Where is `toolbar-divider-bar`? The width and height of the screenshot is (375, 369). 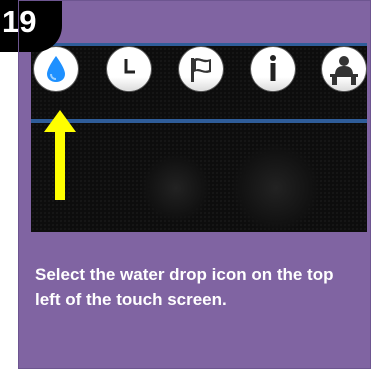
toolbar-divider-bar is located at coordinates (199, 121).